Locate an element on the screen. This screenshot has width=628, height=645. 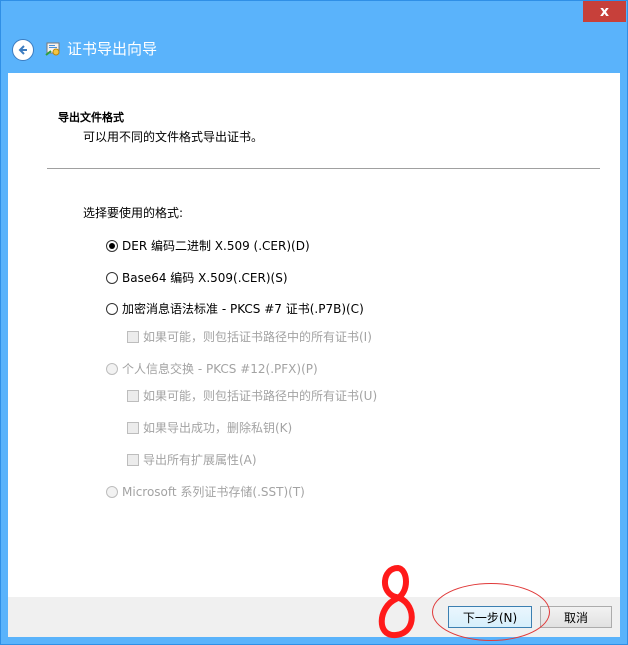
certificate-wizard-icon is located at coordinates (52, 49).